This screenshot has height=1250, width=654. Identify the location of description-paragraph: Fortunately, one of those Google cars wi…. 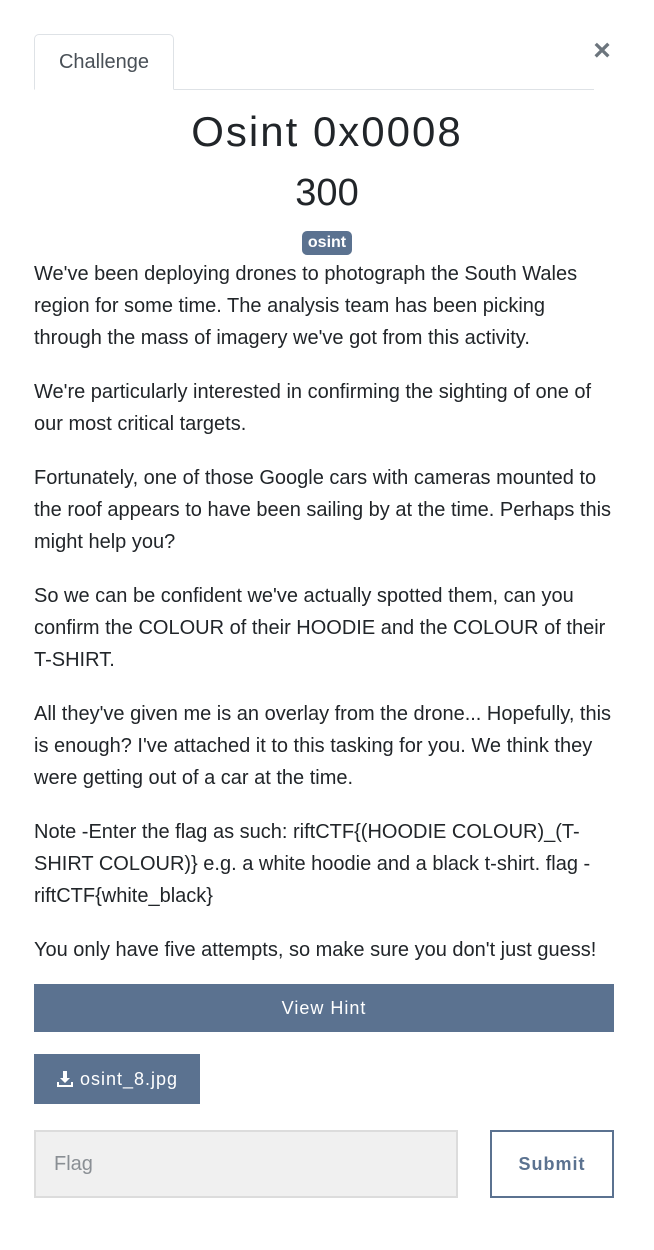
(323, 510).